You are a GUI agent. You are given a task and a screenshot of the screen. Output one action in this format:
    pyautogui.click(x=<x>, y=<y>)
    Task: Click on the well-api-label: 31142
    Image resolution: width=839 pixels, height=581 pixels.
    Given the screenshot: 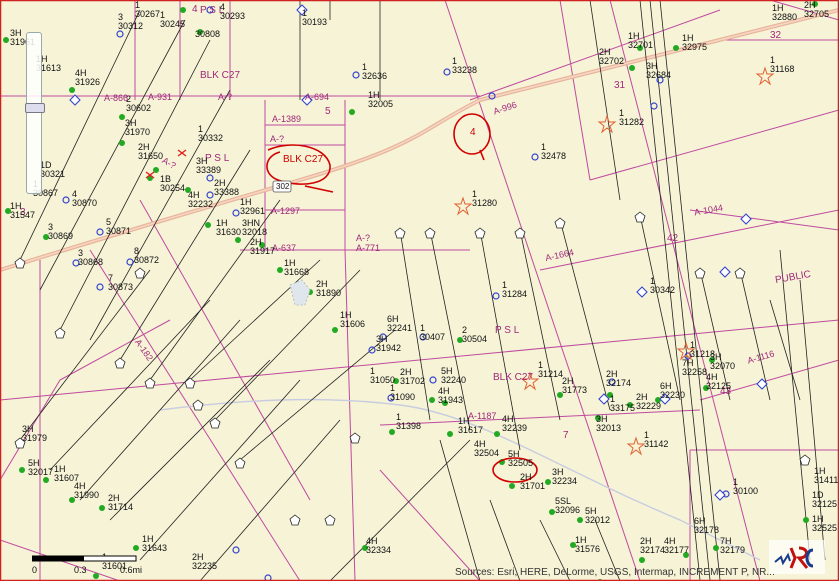 What is the action you would take?
    pyautogui.click(x=656, y=444)
    